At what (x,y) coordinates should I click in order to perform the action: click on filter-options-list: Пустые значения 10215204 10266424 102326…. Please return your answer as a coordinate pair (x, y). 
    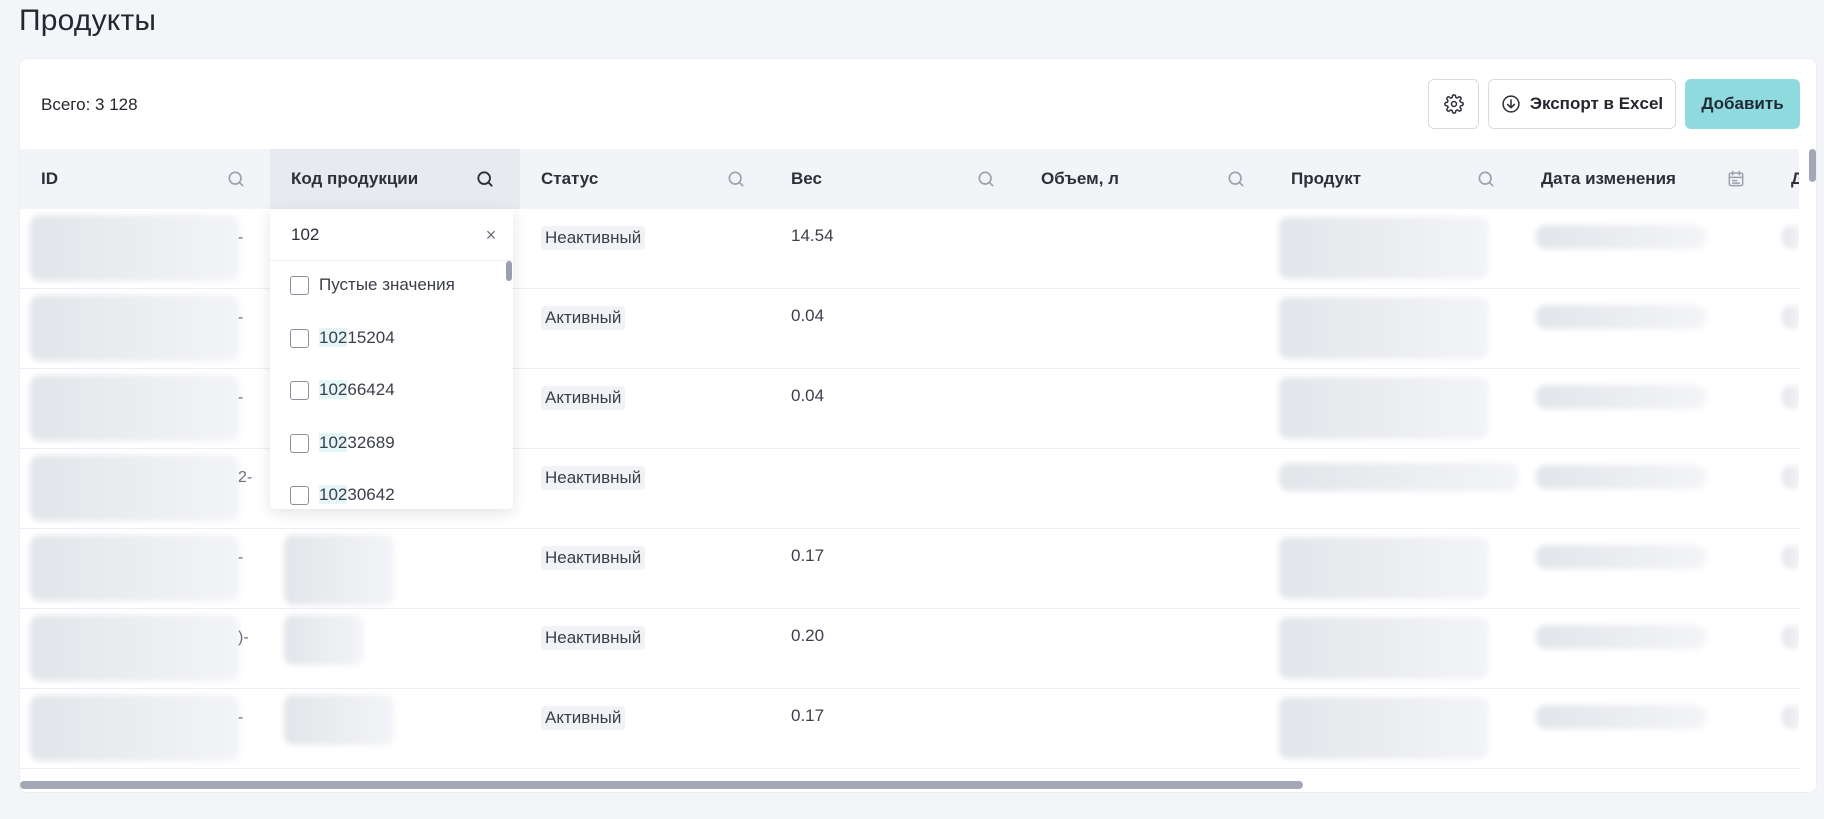
    Looking at the image, I should click on (391, 385).